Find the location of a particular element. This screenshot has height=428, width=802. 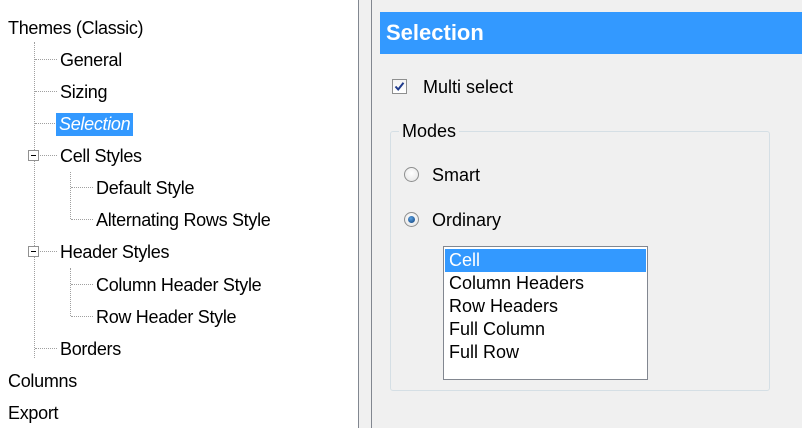

tree-item-label: Cell Styles is located at coordinates (101, 156).